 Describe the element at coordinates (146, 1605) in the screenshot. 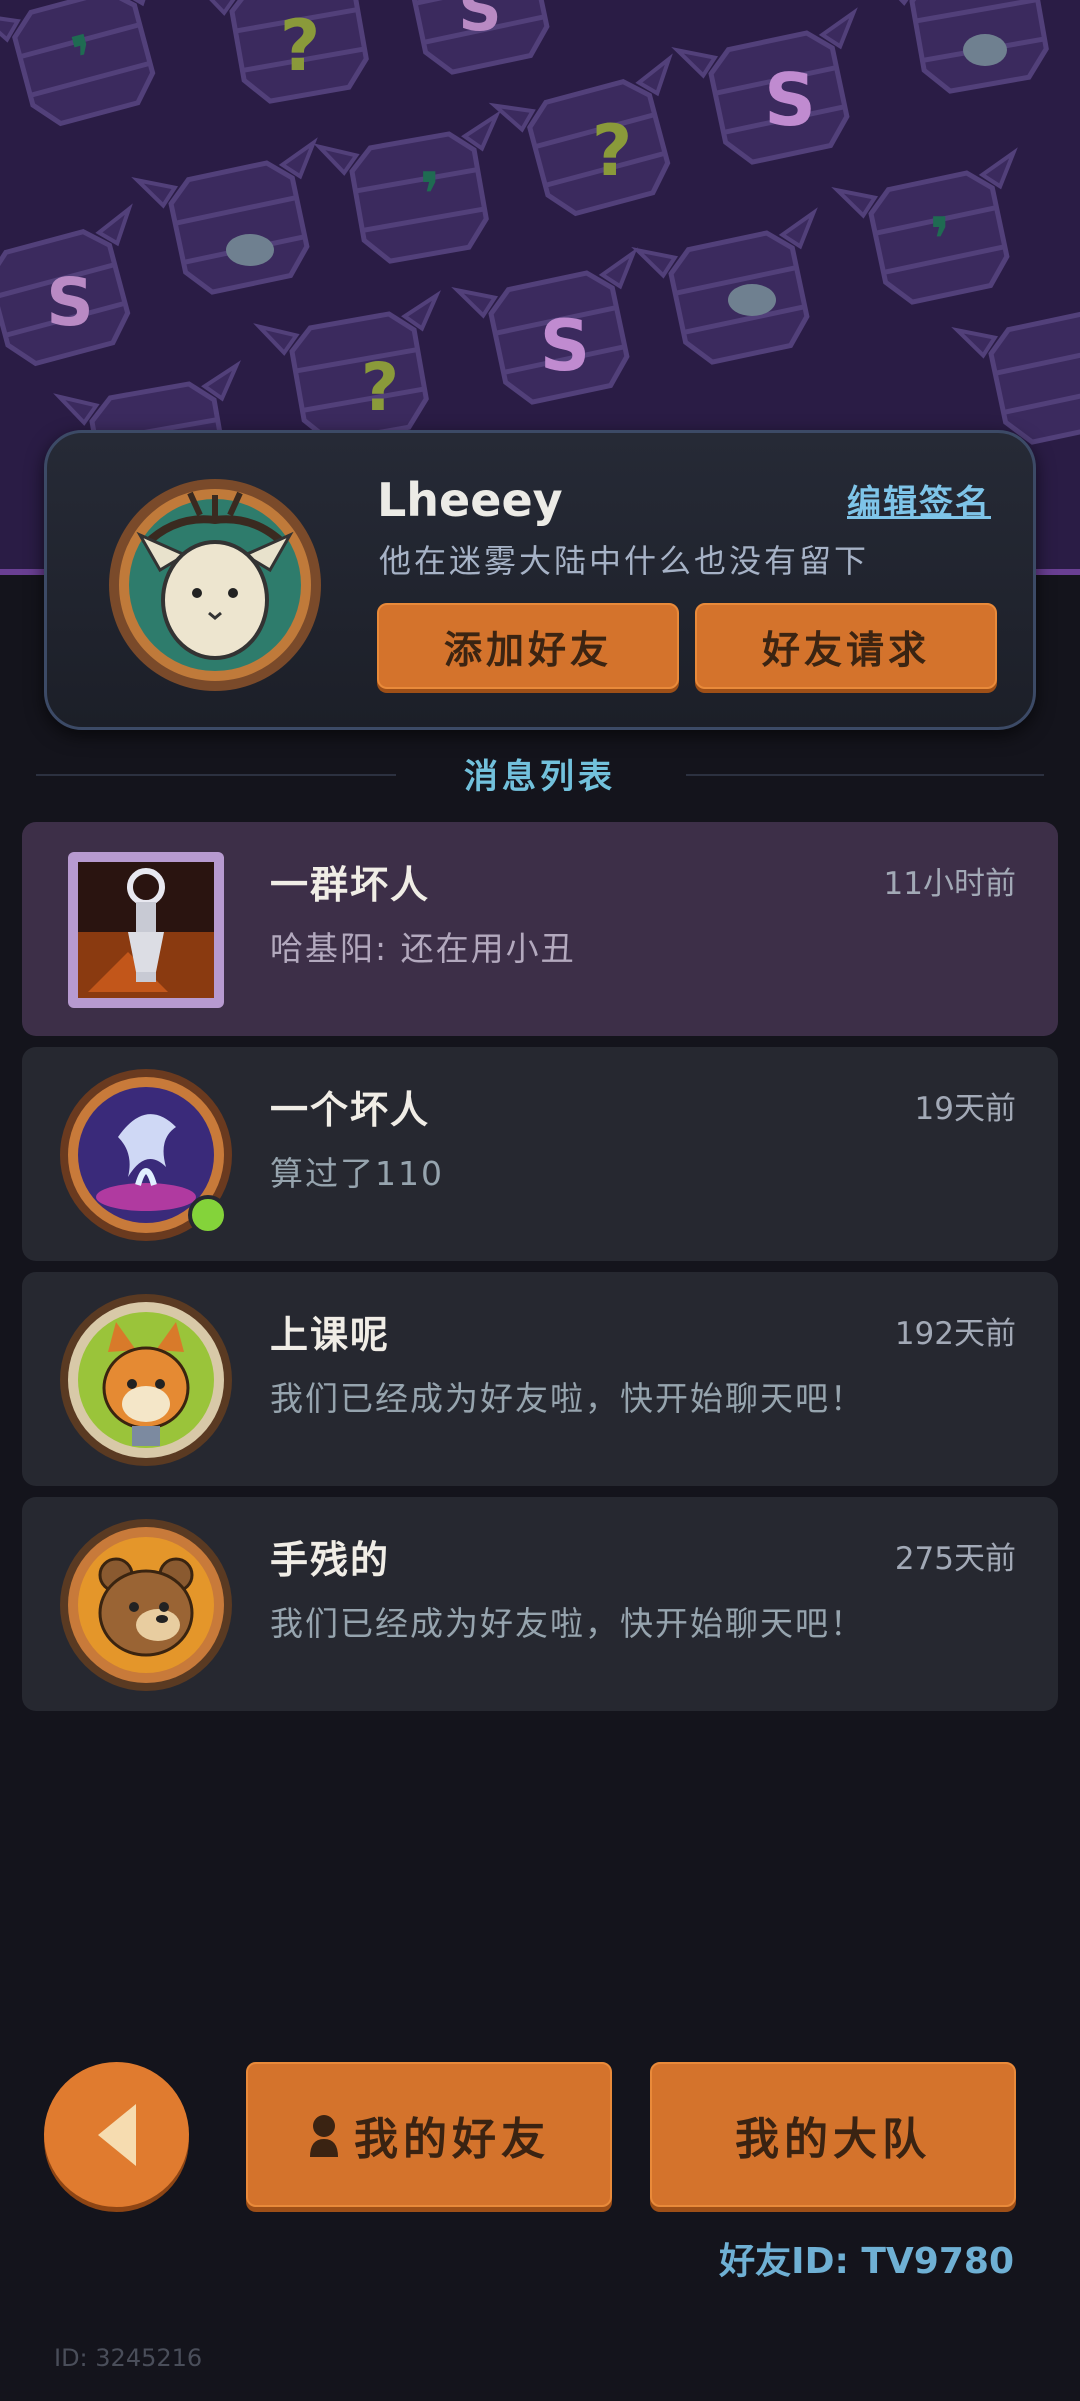

I see `bear-avatar` at that location.